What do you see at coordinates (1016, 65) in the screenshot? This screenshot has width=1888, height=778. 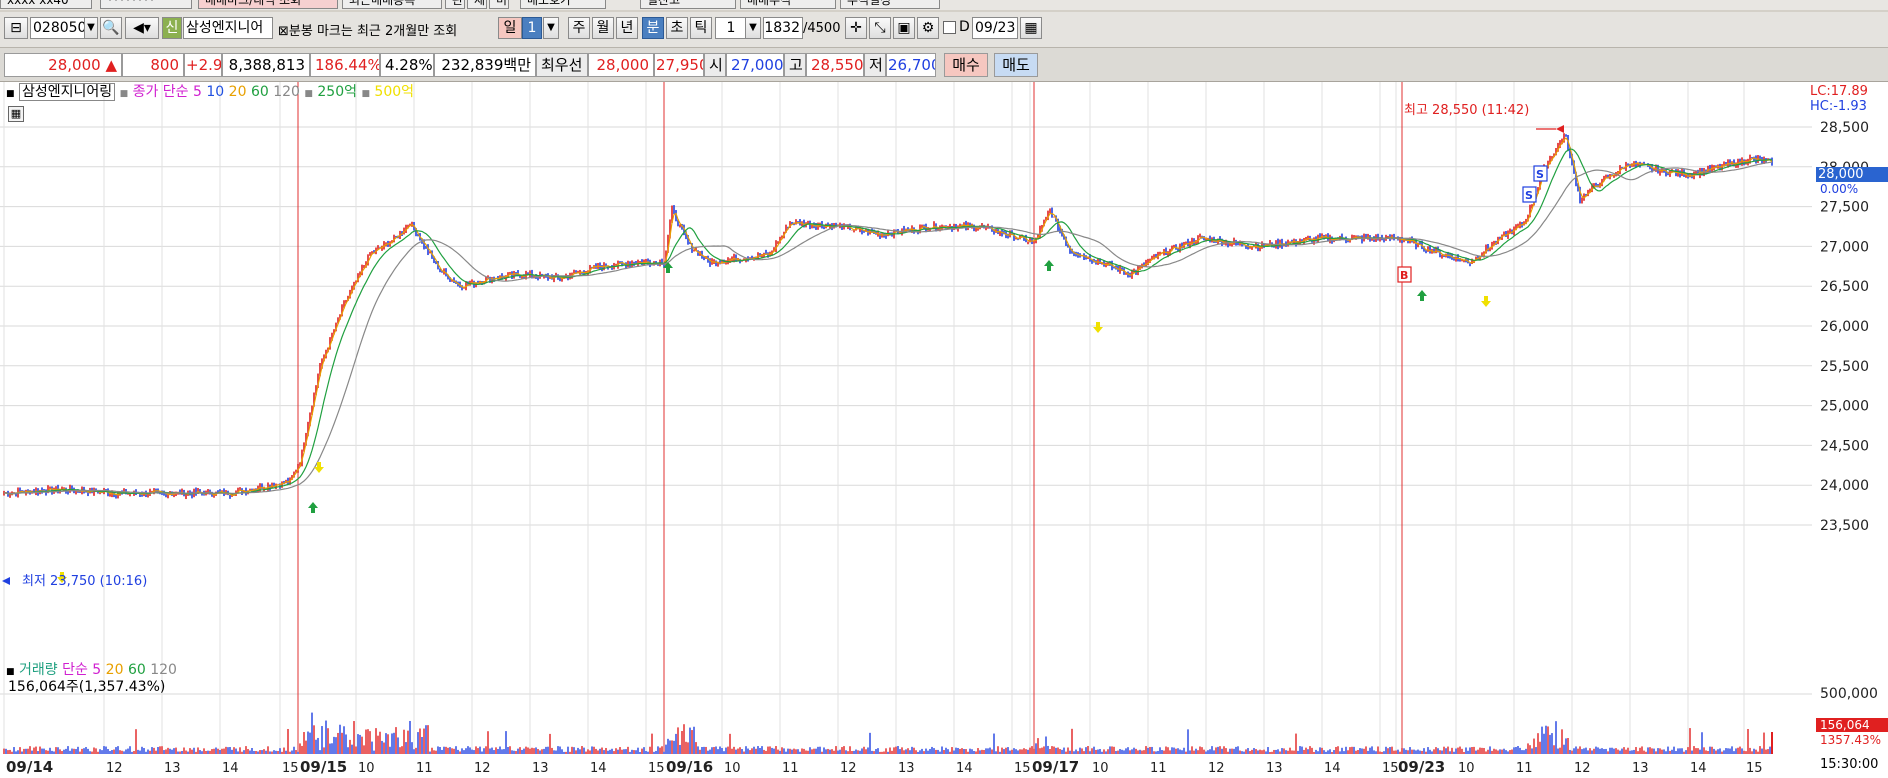 I see `sell-button: 매도` at bounding box center [1016, 65].